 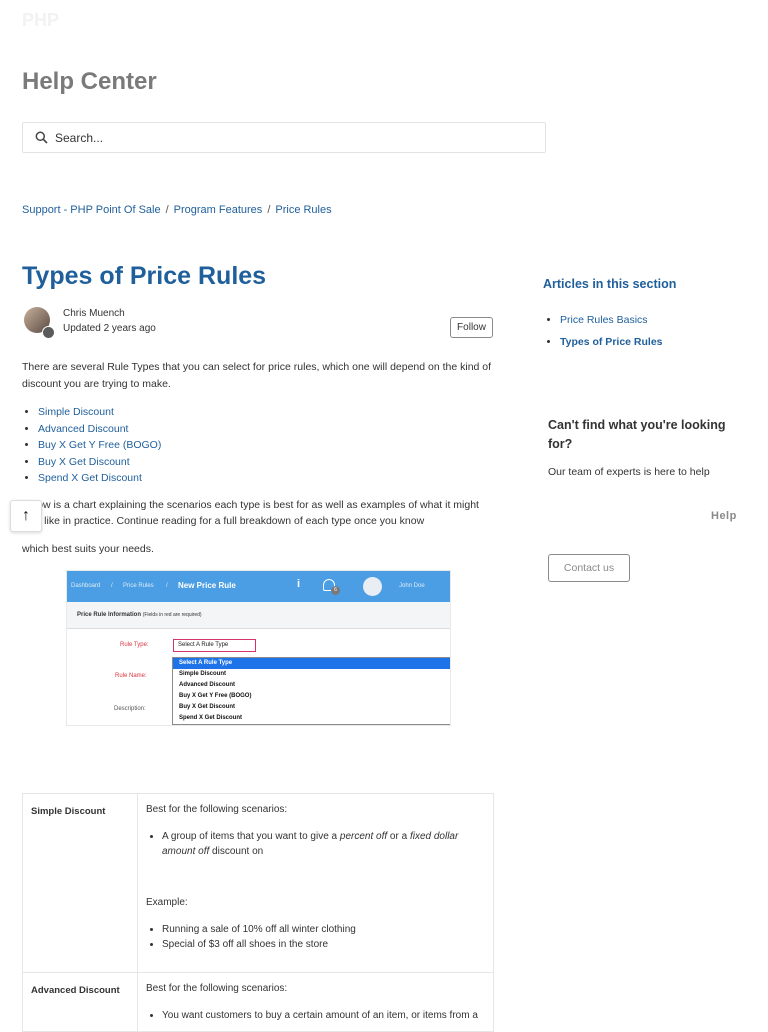 I want to click on link-buy-x-get-discount: Buy X Get Discount, so click(x=84, y=462).